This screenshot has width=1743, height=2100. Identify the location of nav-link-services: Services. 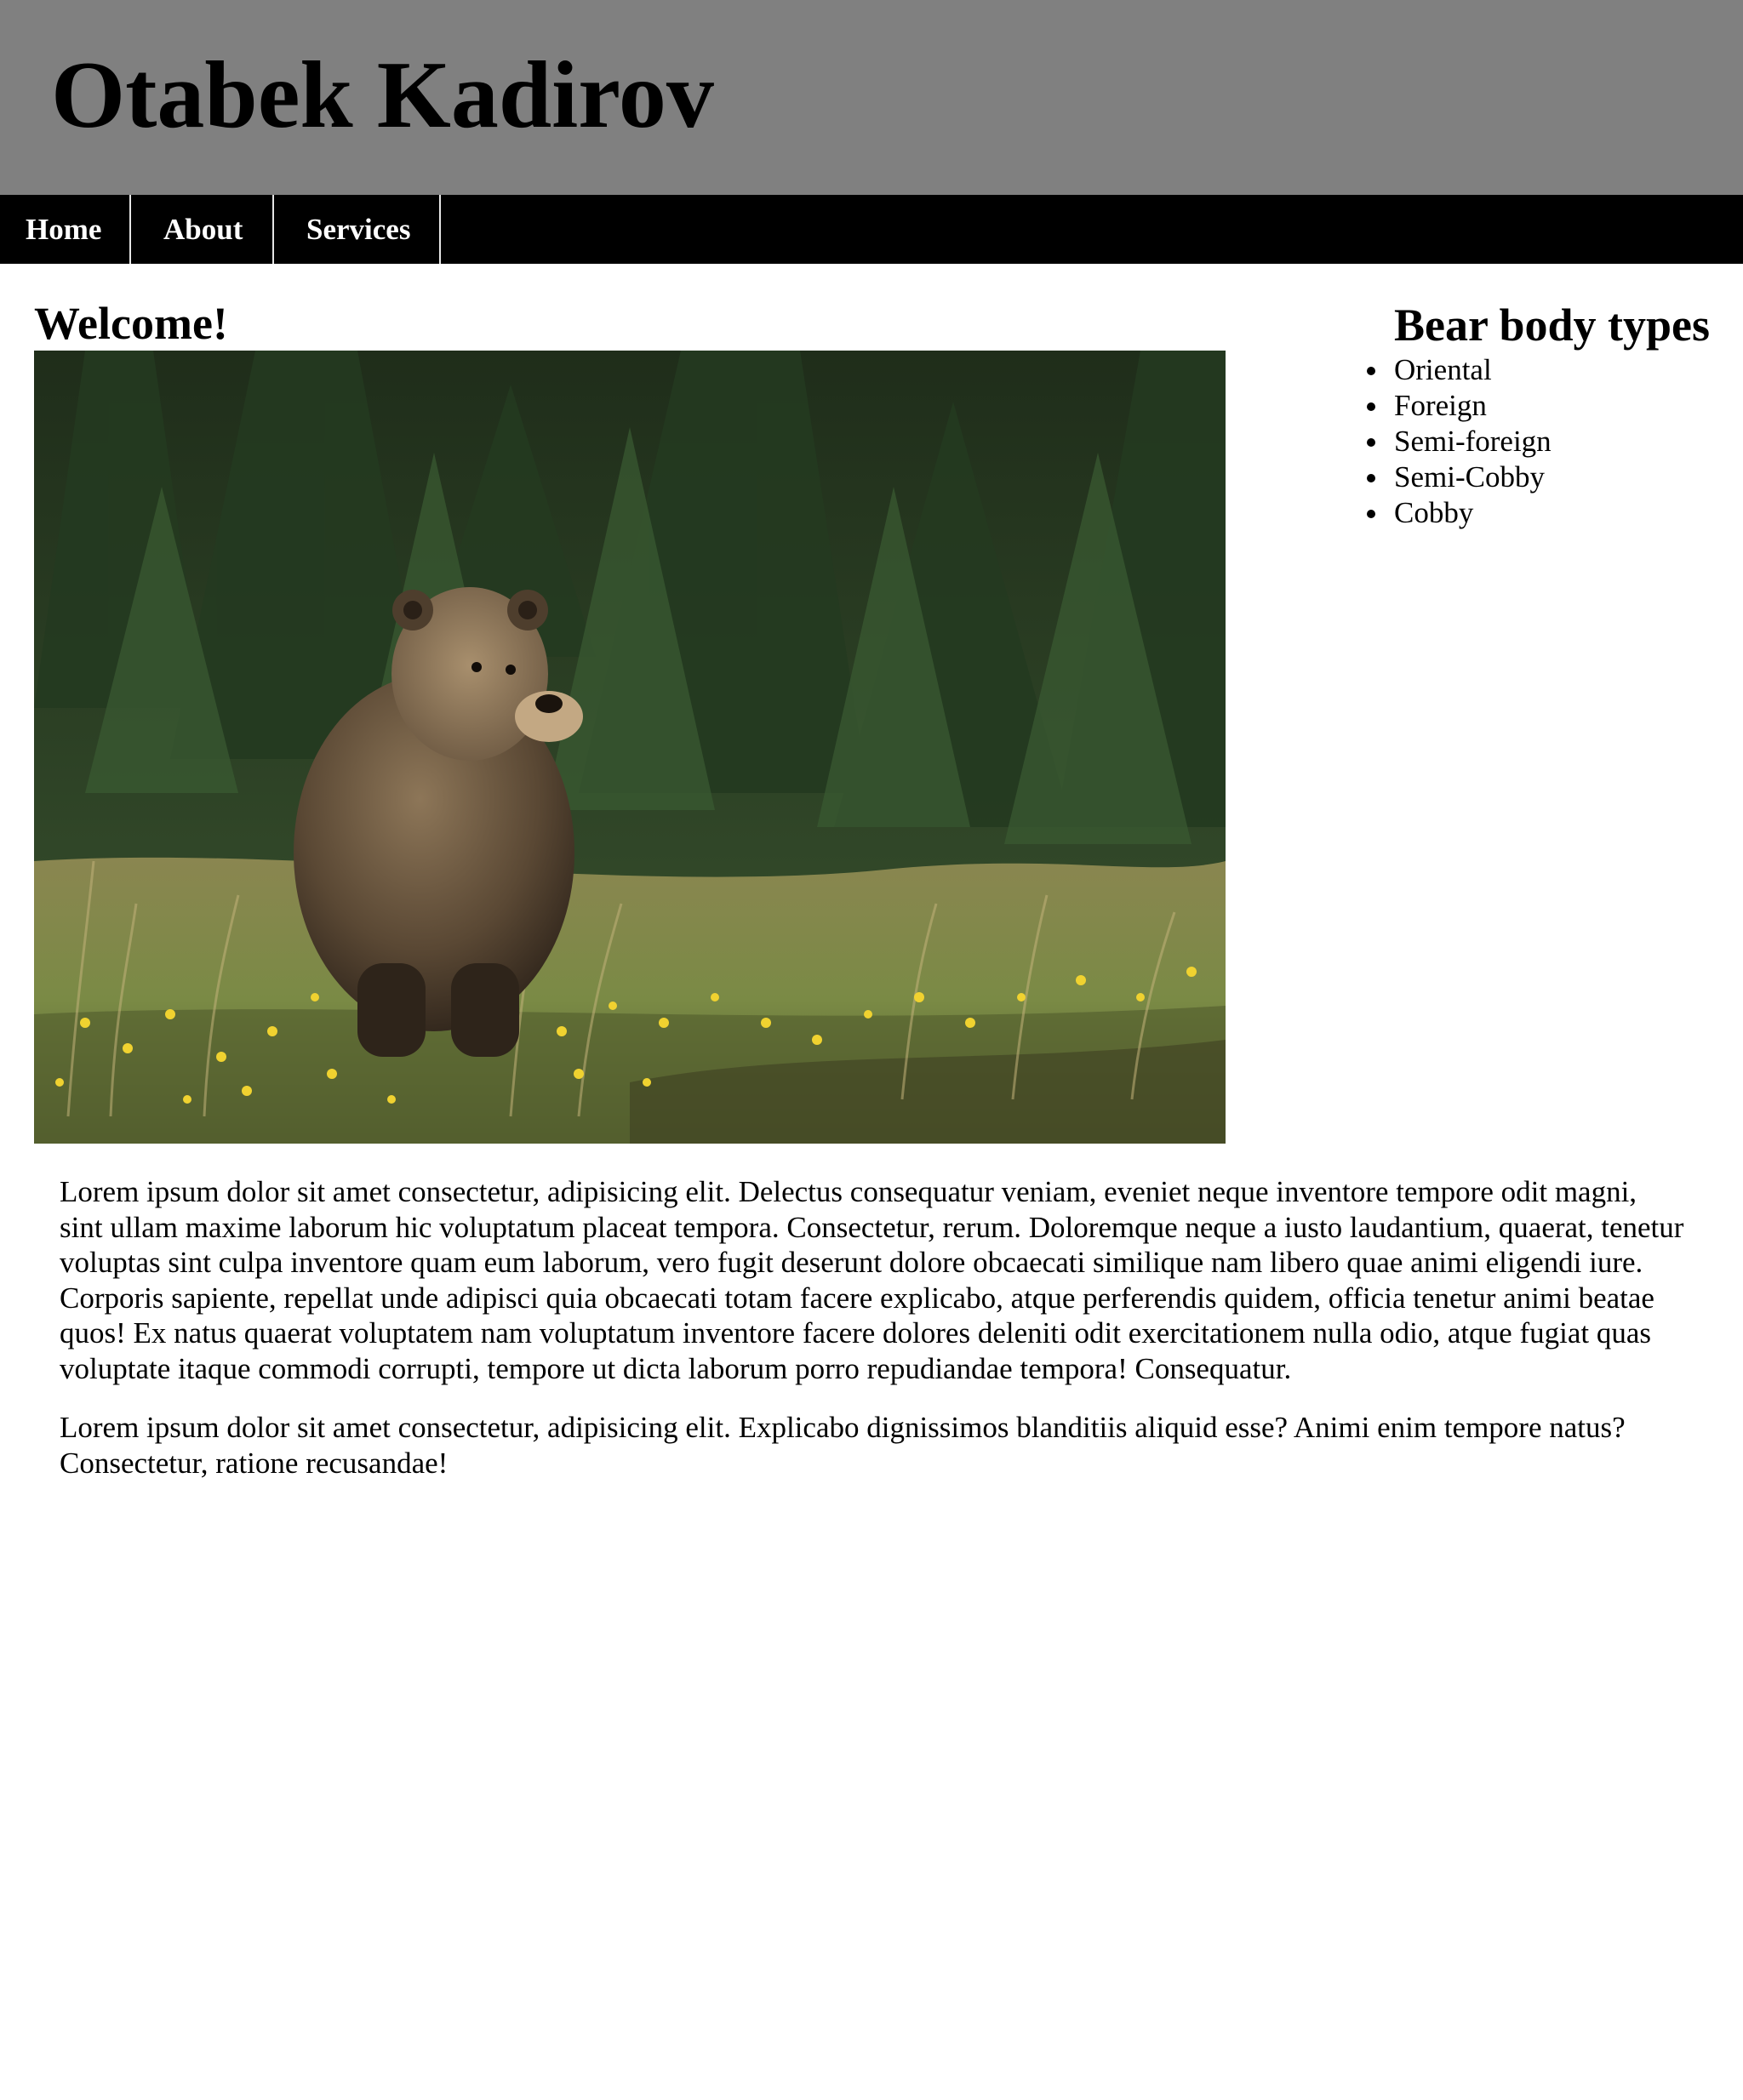
(357, 229).